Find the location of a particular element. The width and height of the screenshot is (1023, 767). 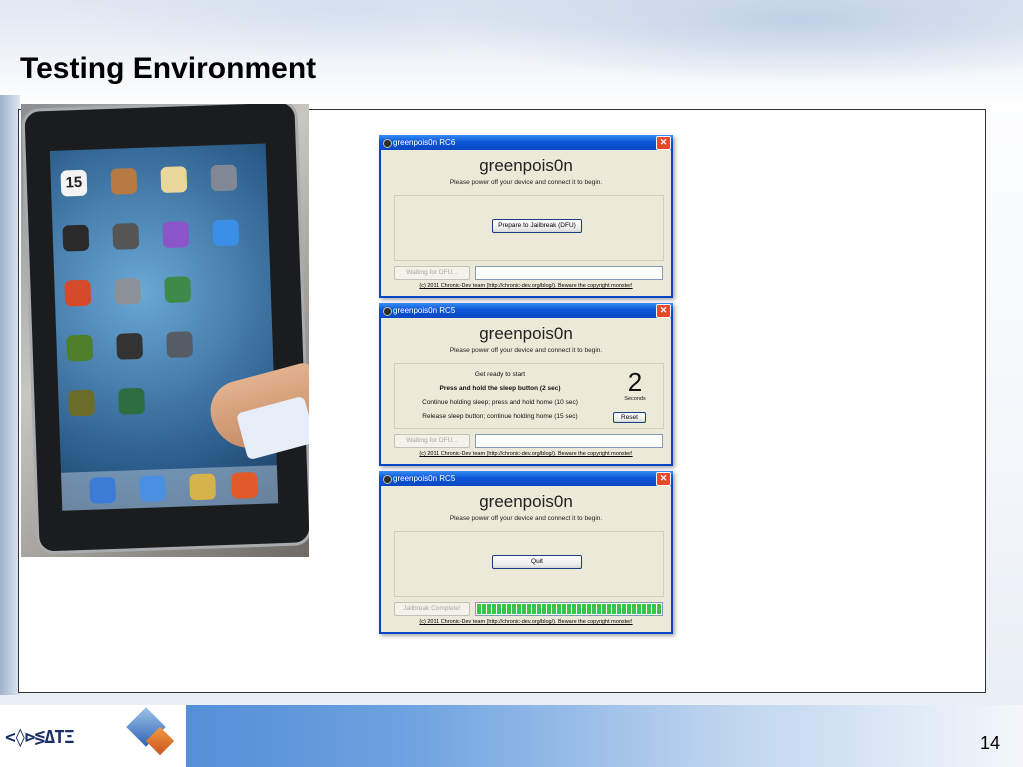

countdown-unit: Seconds is located at coordinates (635, 399).